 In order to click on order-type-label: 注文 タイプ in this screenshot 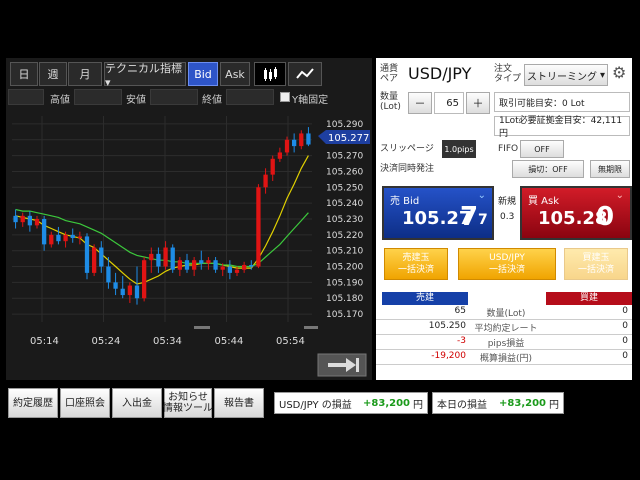, I will do `click(508, 74)`.